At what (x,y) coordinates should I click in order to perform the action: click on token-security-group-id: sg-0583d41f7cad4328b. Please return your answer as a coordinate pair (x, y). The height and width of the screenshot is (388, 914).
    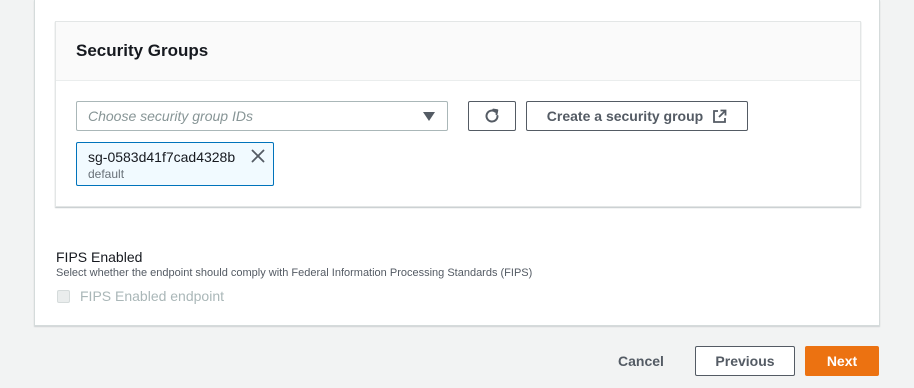
    Looking at the image, I should click on (162, 157).